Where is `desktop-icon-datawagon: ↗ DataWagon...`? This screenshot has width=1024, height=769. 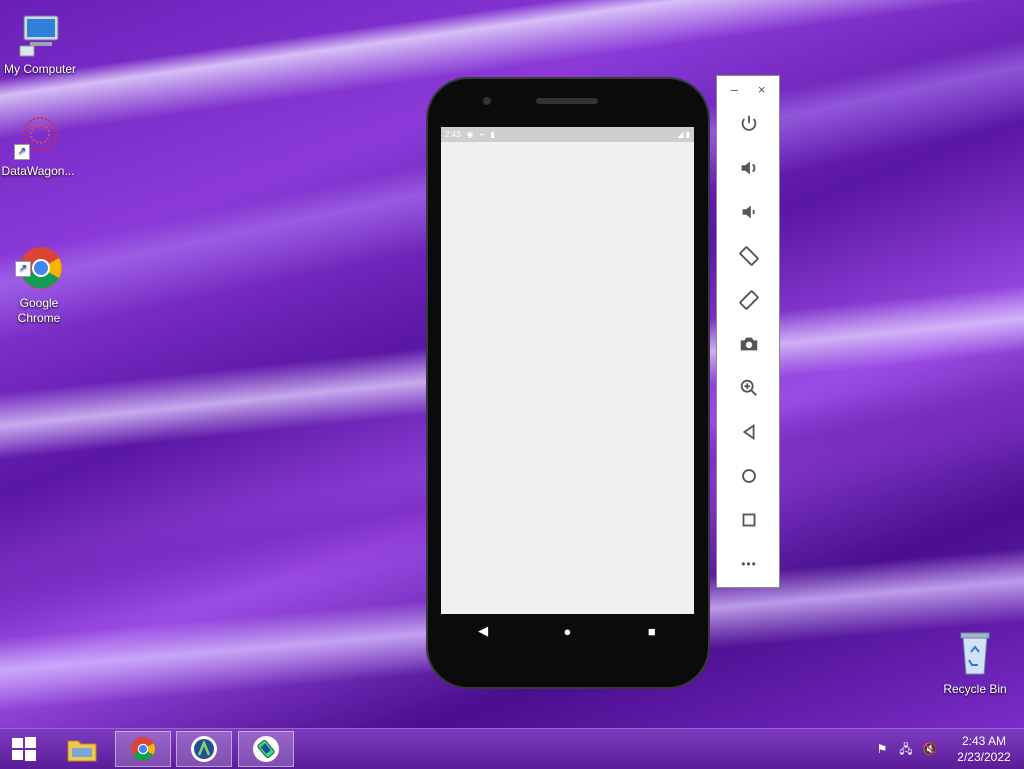
desktop-icon-datawagon: ↗ DataWagon... is located at coordinates (39, 145).